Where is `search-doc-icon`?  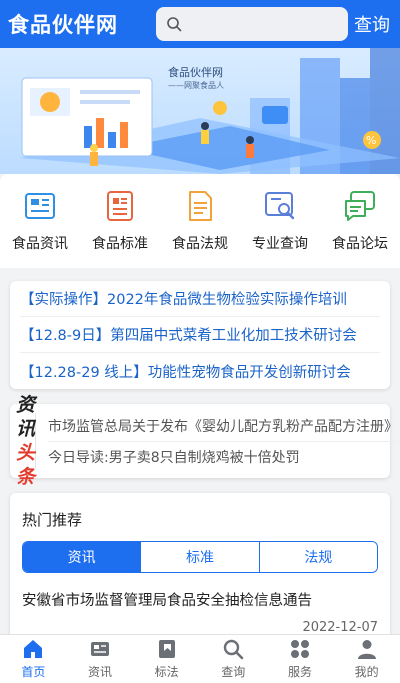
search-doc-icon is located at coordinates (280, 206).